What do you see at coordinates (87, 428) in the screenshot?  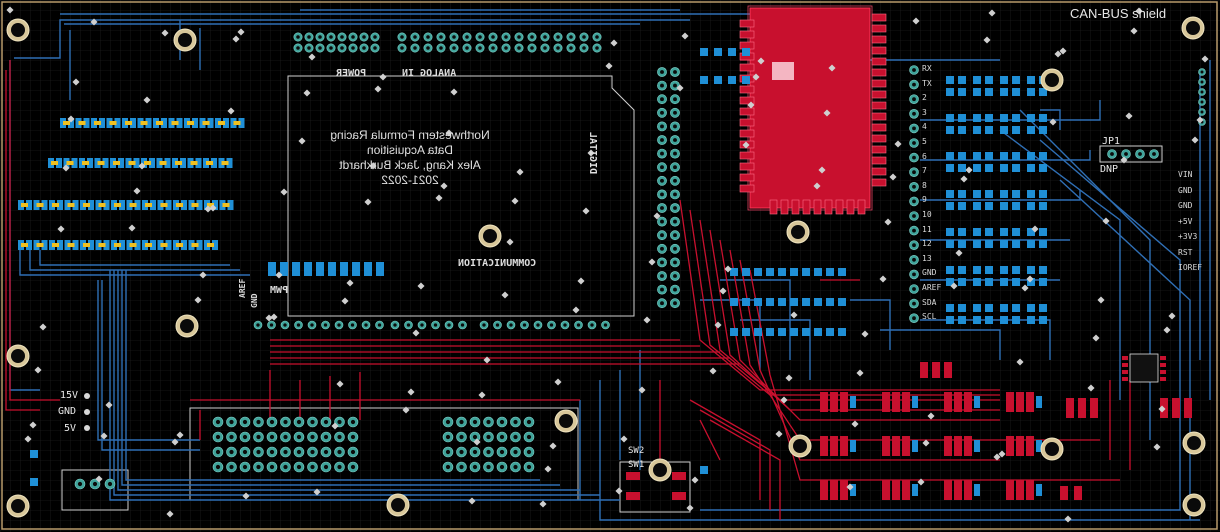 I see `test-point` at bounding box center [87, 428].